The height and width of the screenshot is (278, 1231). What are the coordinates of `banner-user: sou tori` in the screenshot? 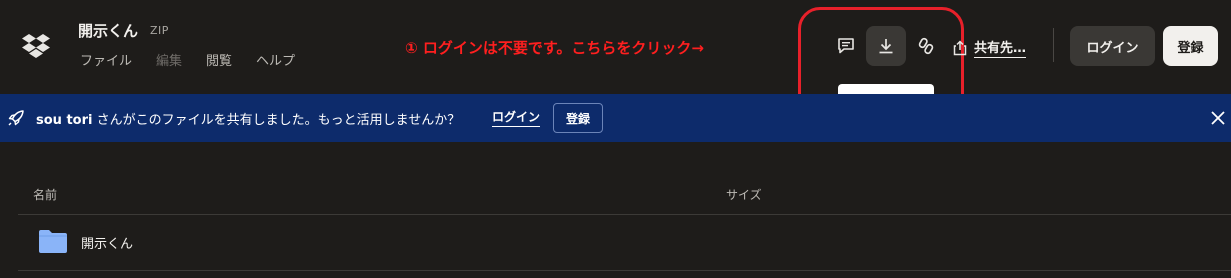 It's located at (64, 120).